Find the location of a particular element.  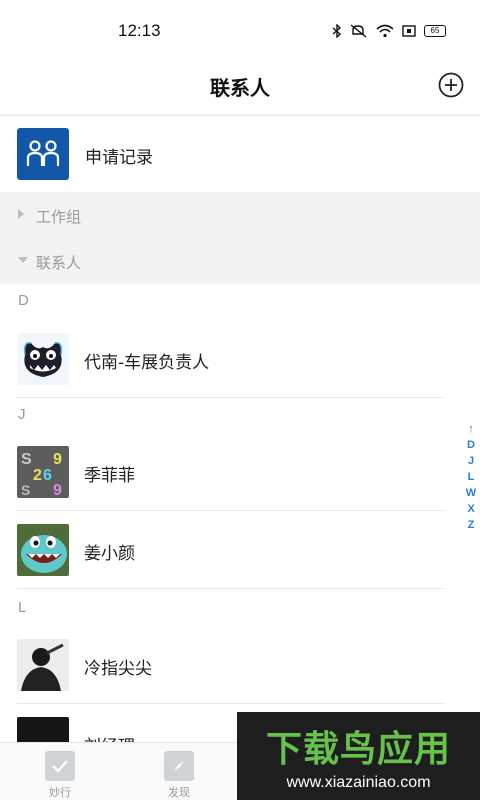

contact-name: 冷指尖尖 is located at coordinates (118, 669).